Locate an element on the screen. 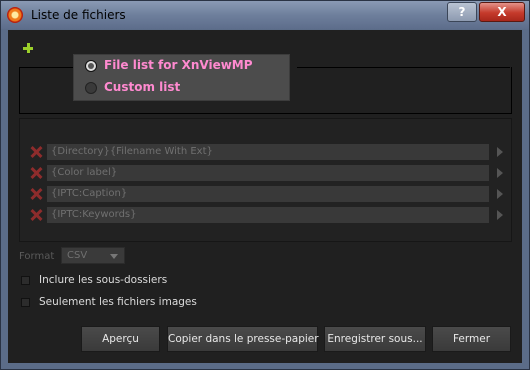 The width and height of the screenshot is (530, 370). images-only-label: Seulement les fichiers images is located at coordinates (118, 302).